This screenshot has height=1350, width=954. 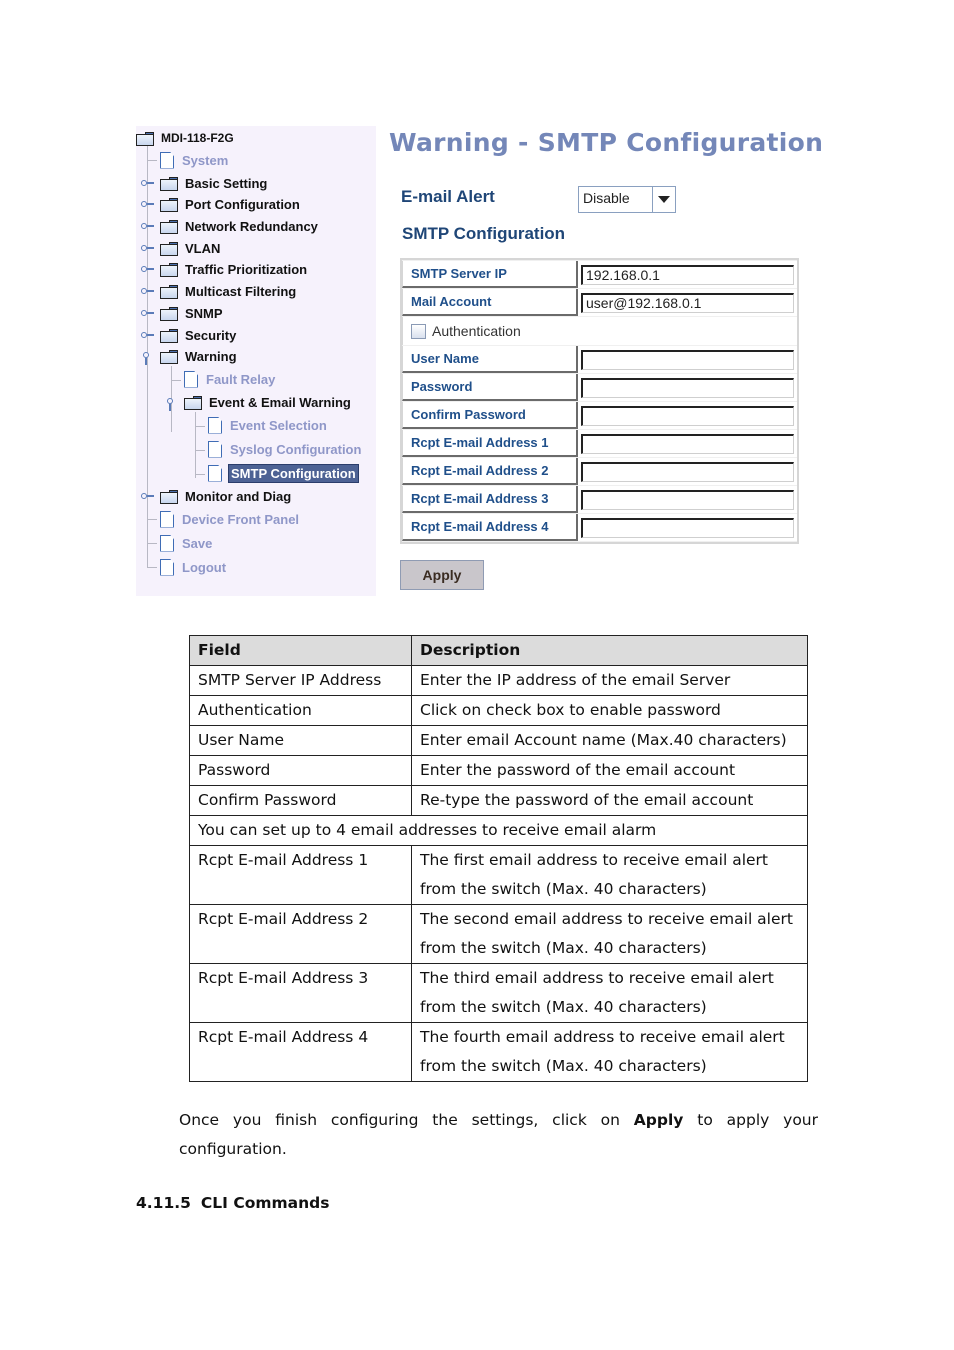 I want to click on password-input, so click(x=687, y=387).